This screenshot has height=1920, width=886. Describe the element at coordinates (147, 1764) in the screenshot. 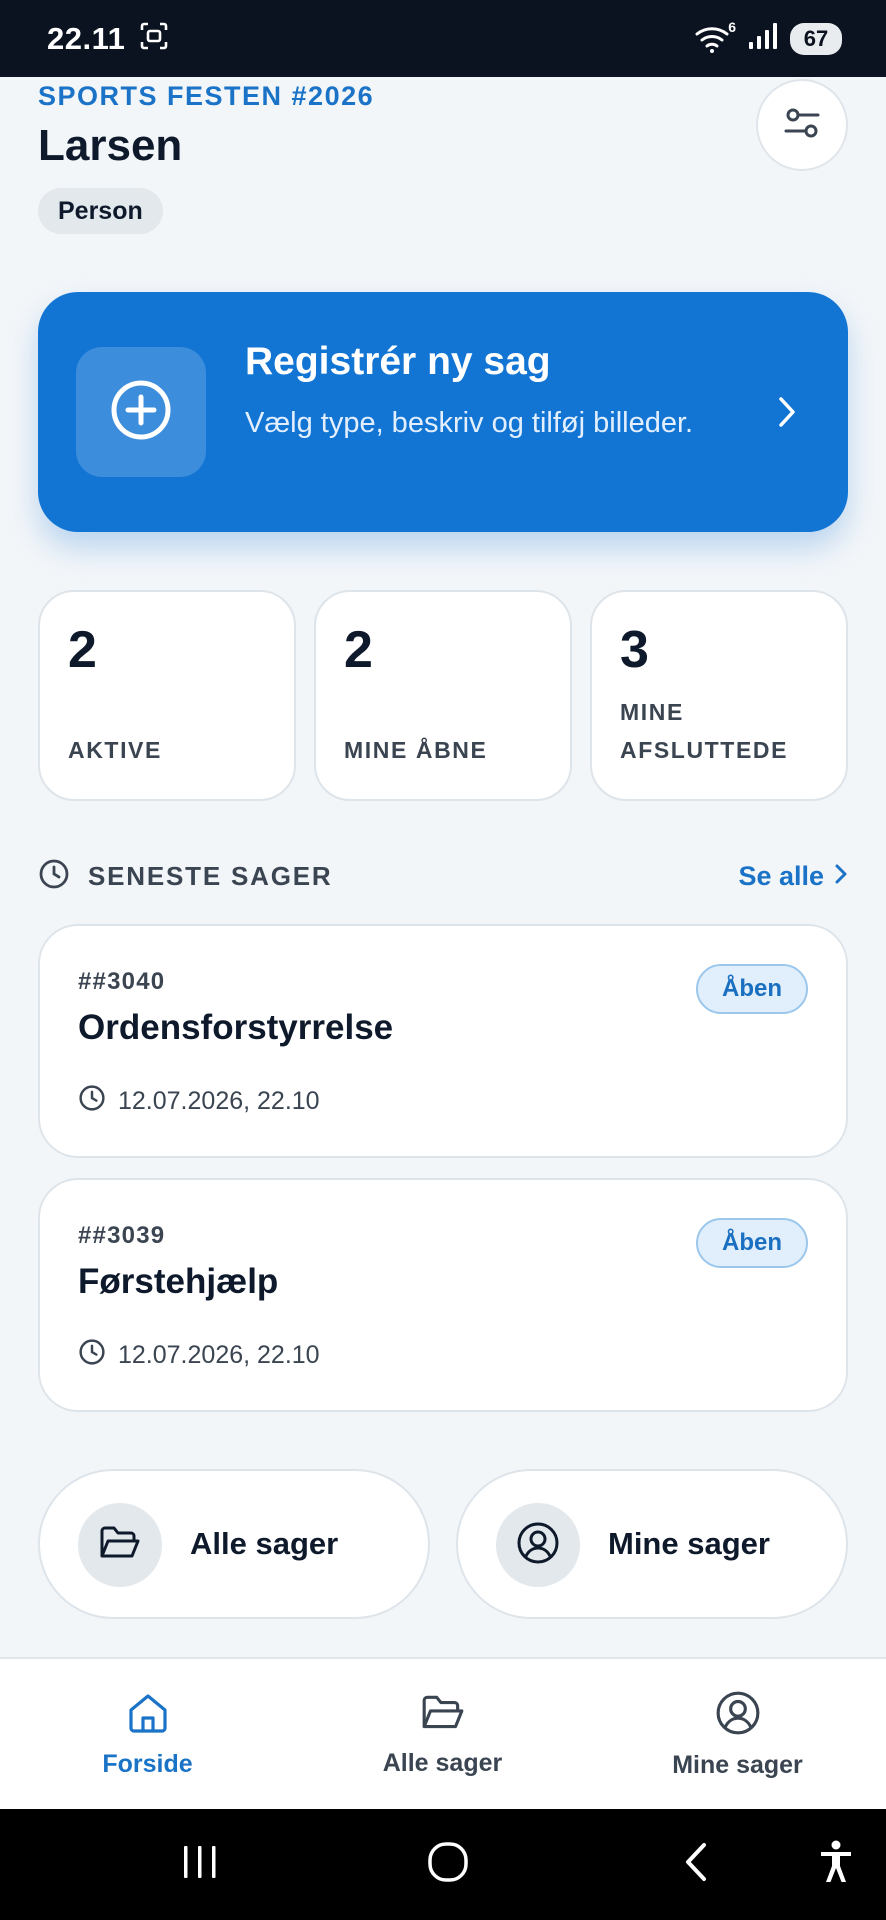

I see `nav-label: Forside` at that location.